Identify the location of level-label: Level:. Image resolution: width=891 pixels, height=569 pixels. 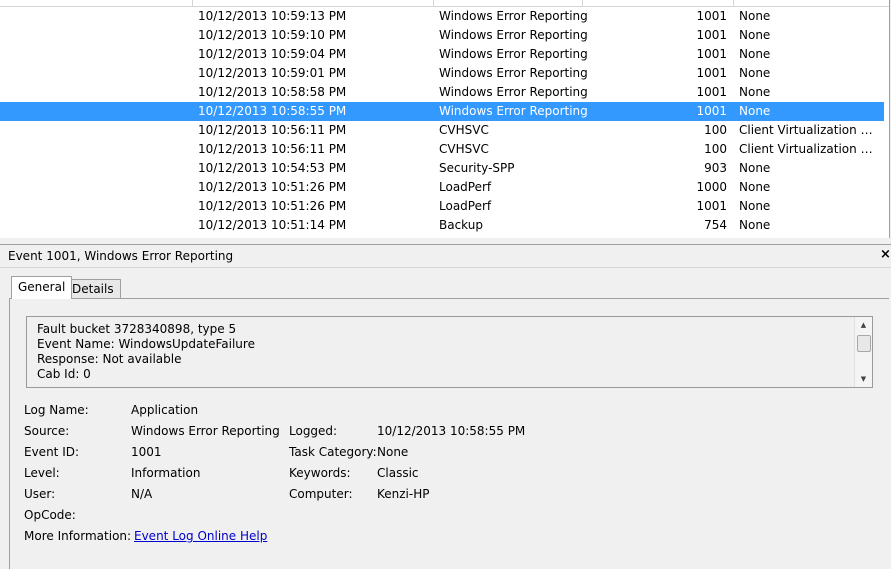
(42, 473).